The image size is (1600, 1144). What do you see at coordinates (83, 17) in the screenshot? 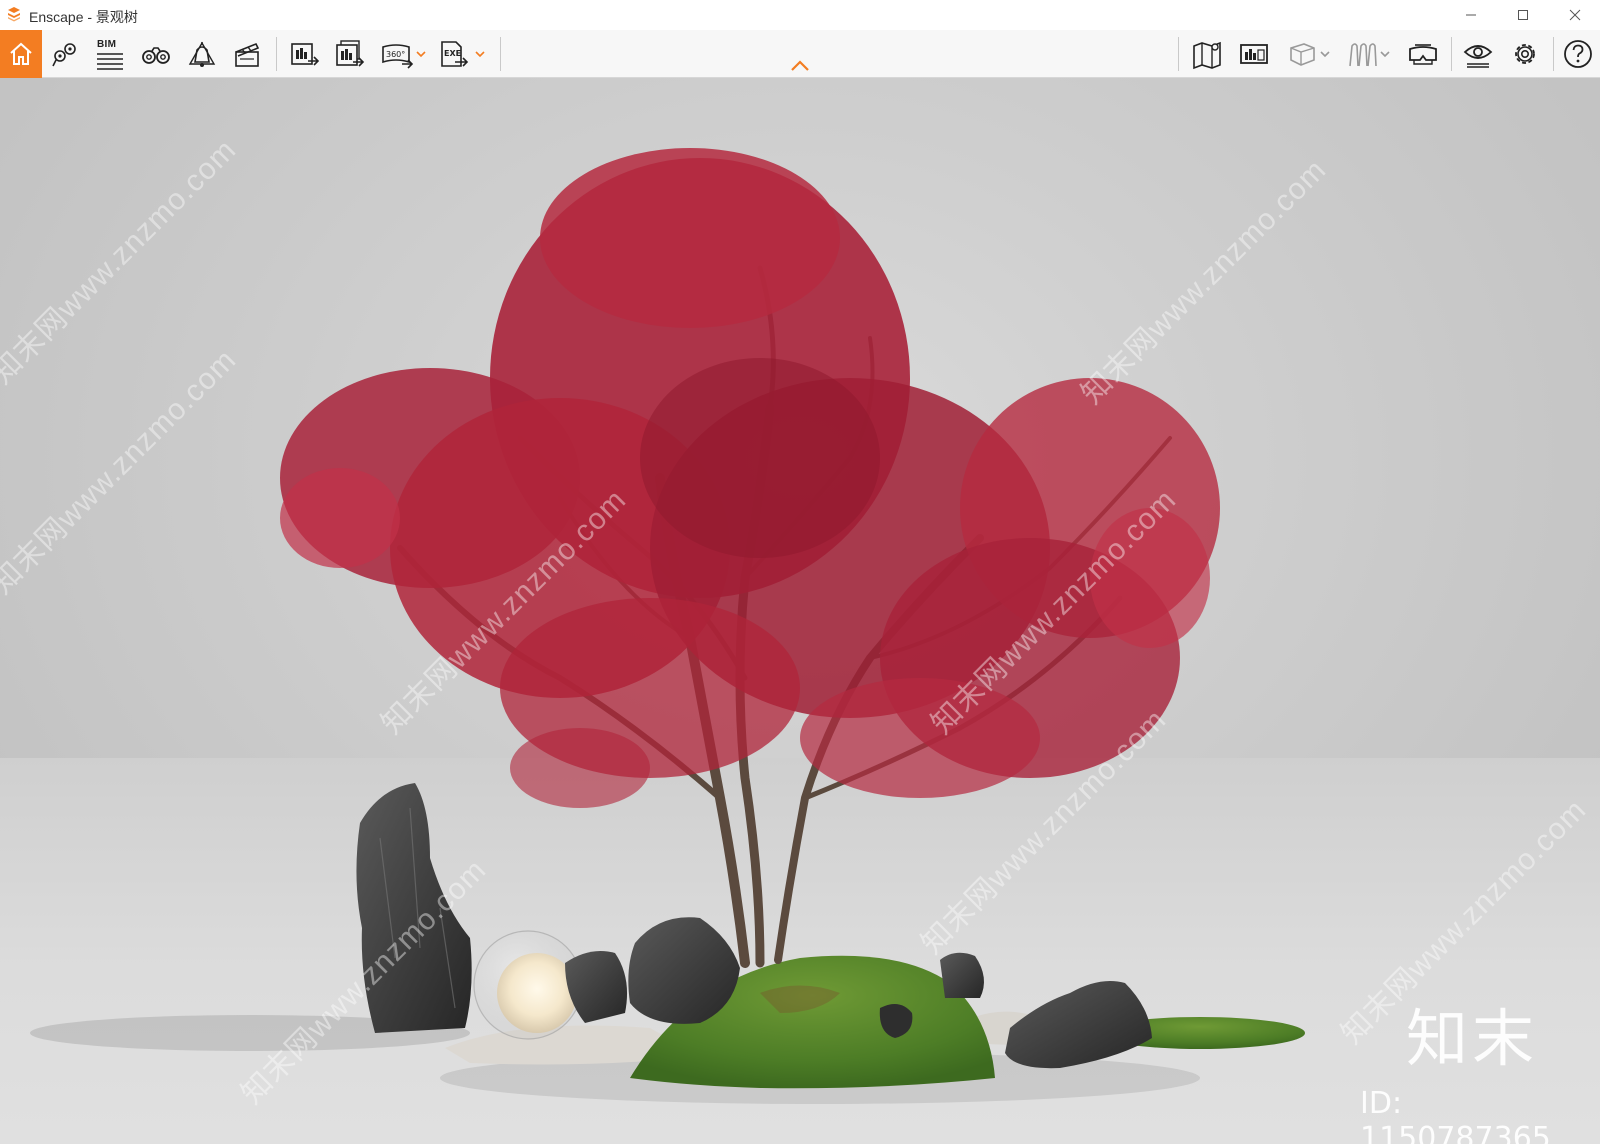
I see `window-title: Enscape - 景观树` at bounding box center [83, 17].